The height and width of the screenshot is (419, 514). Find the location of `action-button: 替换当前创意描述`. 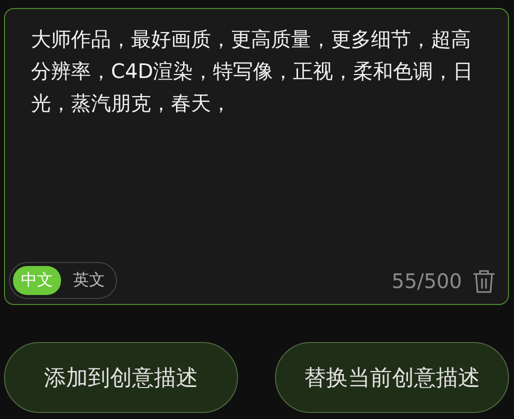

action-button: 替换当前创意描述 is located at coordinates (392, 377).